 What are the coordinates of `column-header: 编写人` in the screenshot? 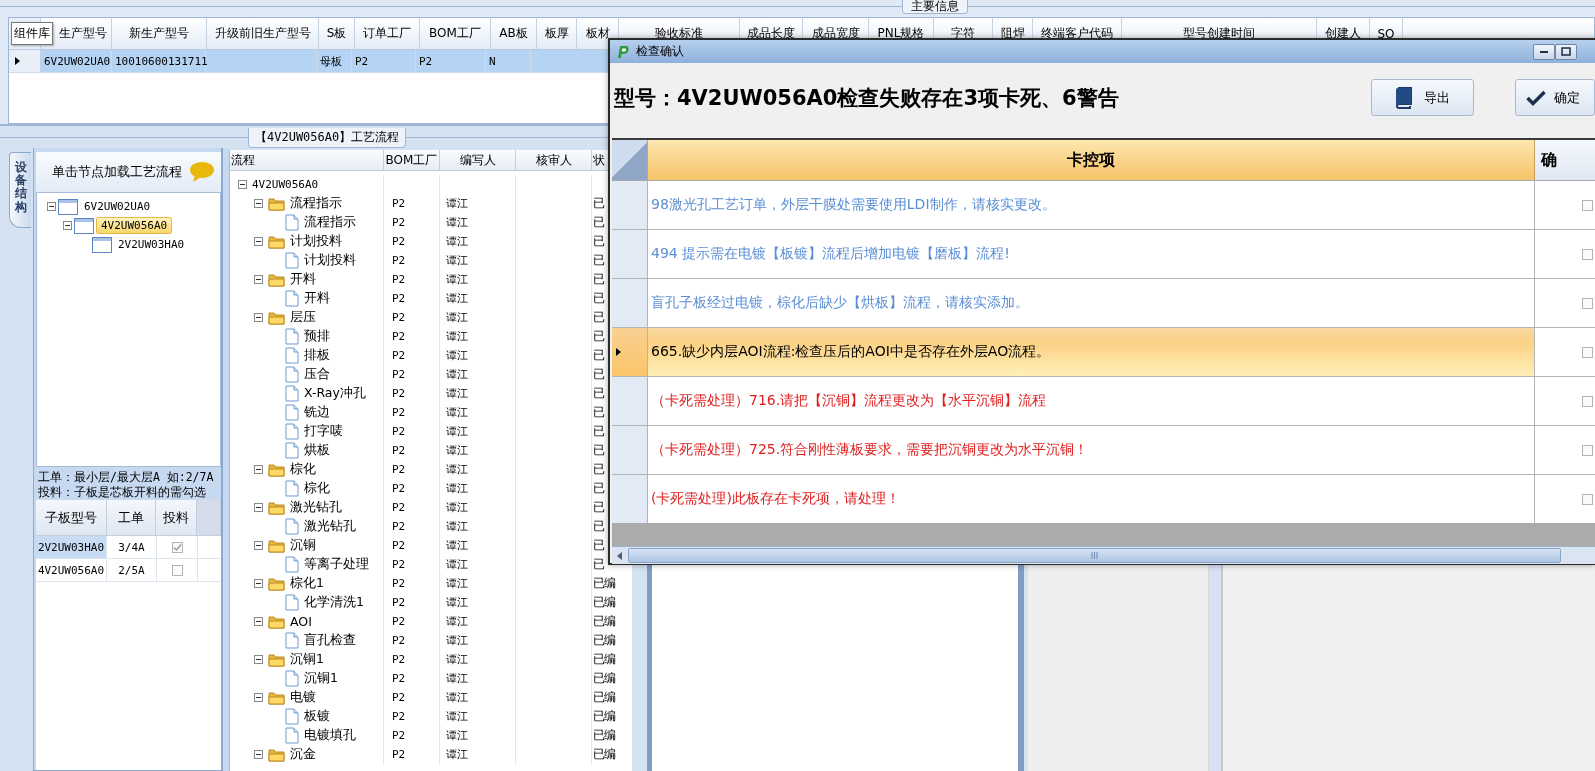 It's located at (478, 160).